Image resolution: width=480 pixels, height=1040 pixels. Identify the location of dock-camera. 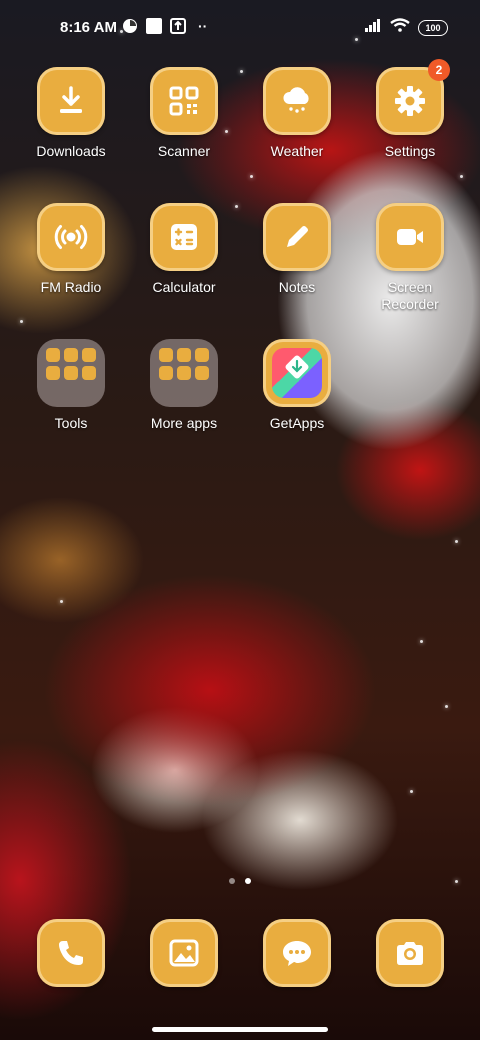
(410, 953).